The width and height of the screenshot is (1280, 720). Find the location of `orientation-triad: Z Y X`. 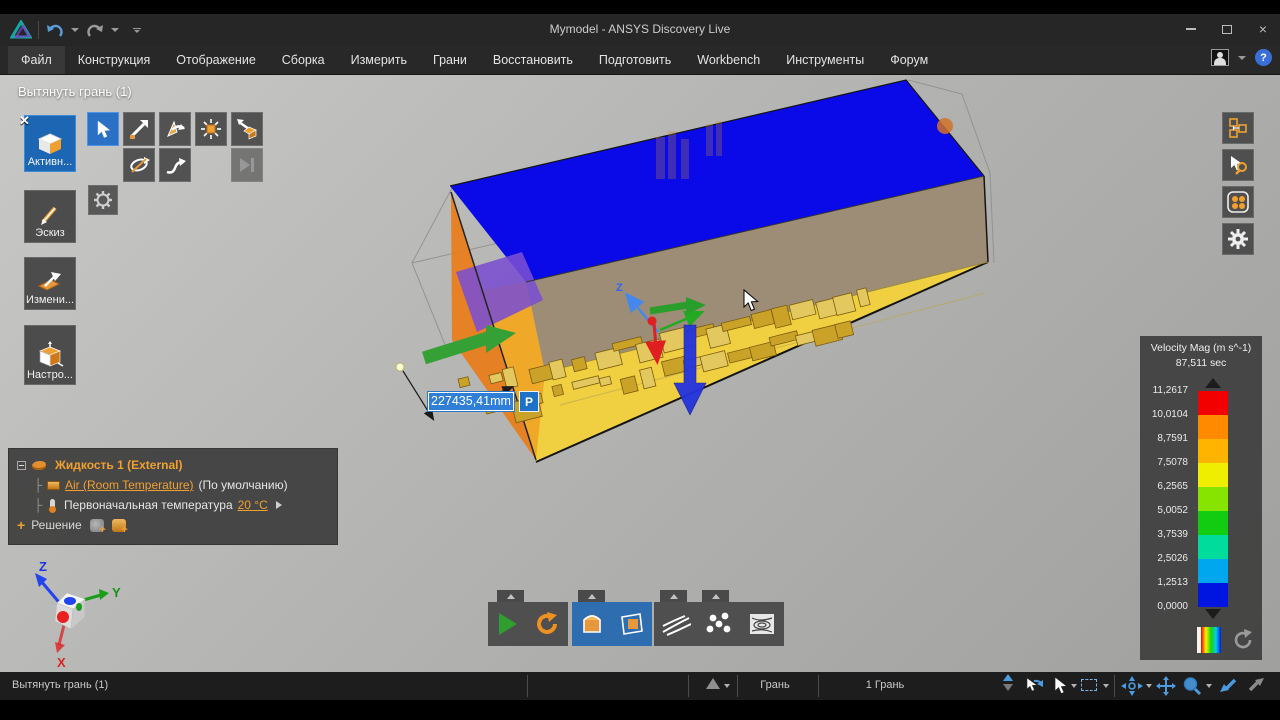

orientation-triad: Z Y X is located at coordinates (72, 612).